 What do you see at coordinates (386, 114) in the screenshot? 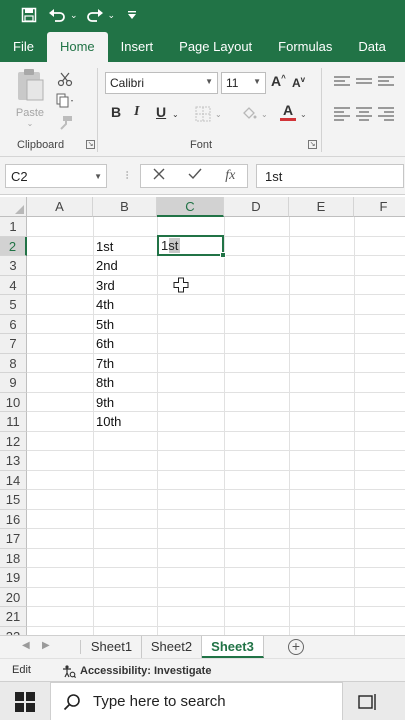
I see `align-right-icon` at bounding box center [386, 114].